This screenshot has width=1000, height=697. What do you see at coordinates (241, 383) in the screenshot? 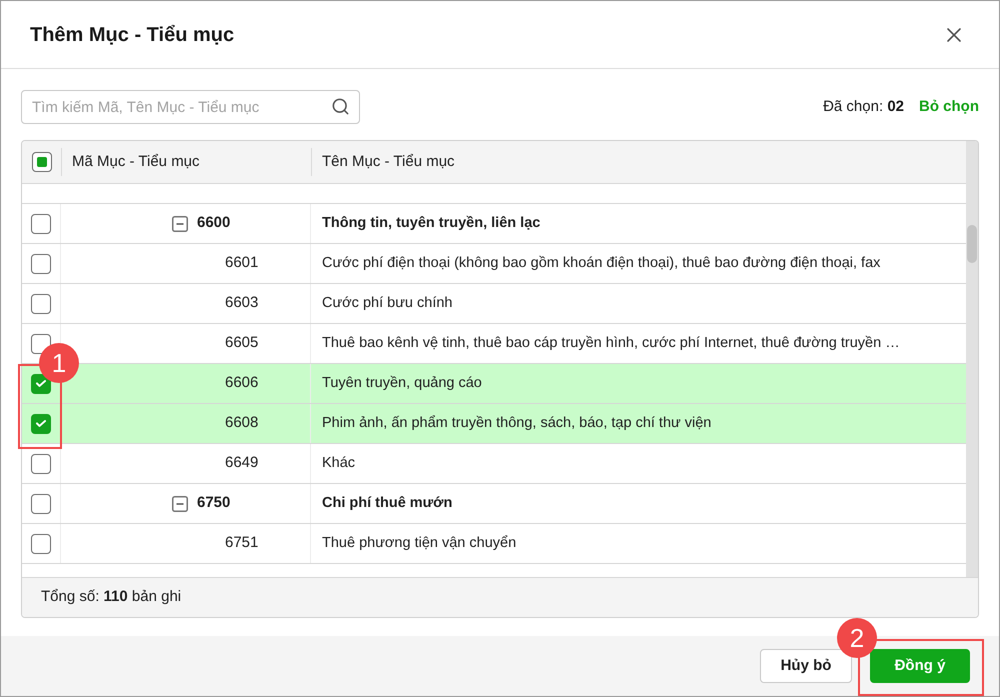
I see `code-cell-text: 6606` at bounding box center [241, 383].